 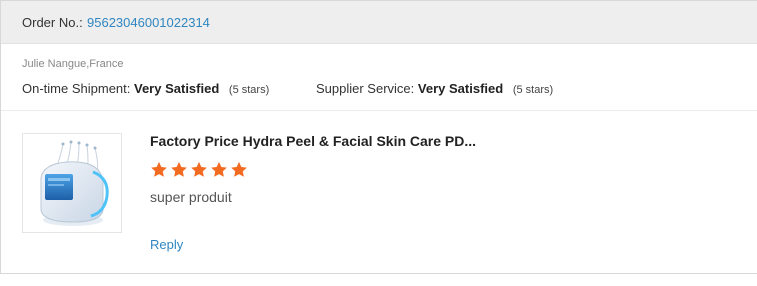 I want to click on product-image, so click(x=72, y=183).